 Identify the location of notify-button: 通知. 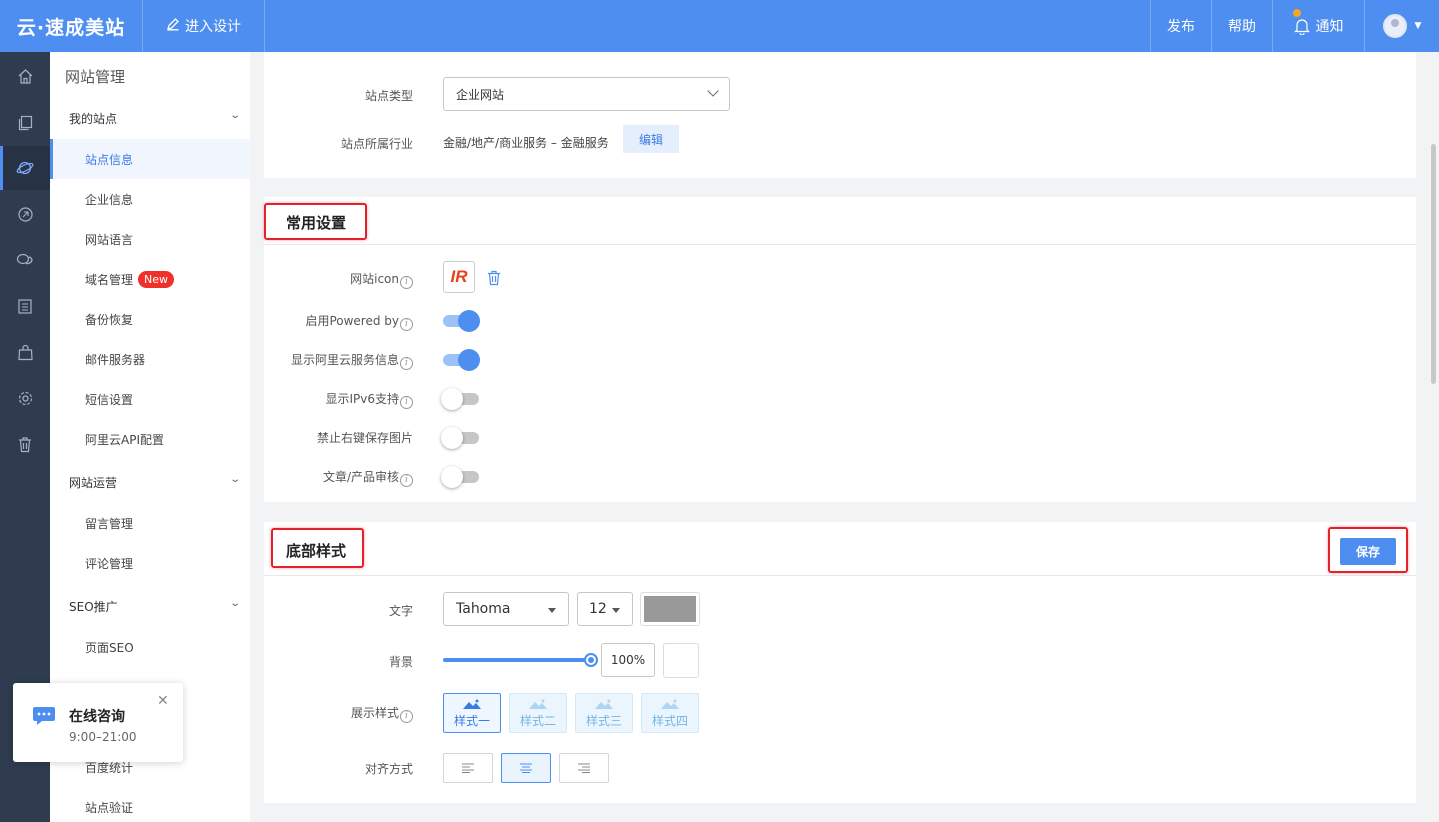
(1318, 26).